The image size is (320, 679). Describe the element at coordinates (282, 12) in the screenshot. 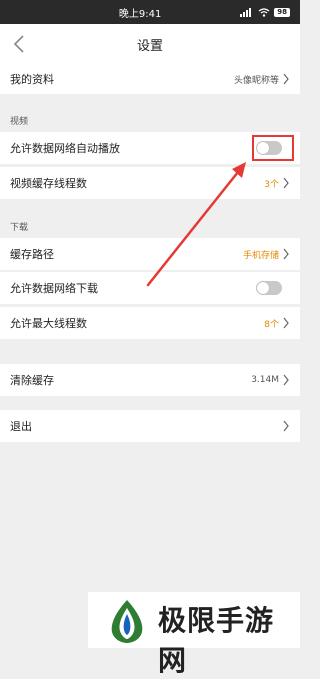

I see `battery-icon: 98` at that location.